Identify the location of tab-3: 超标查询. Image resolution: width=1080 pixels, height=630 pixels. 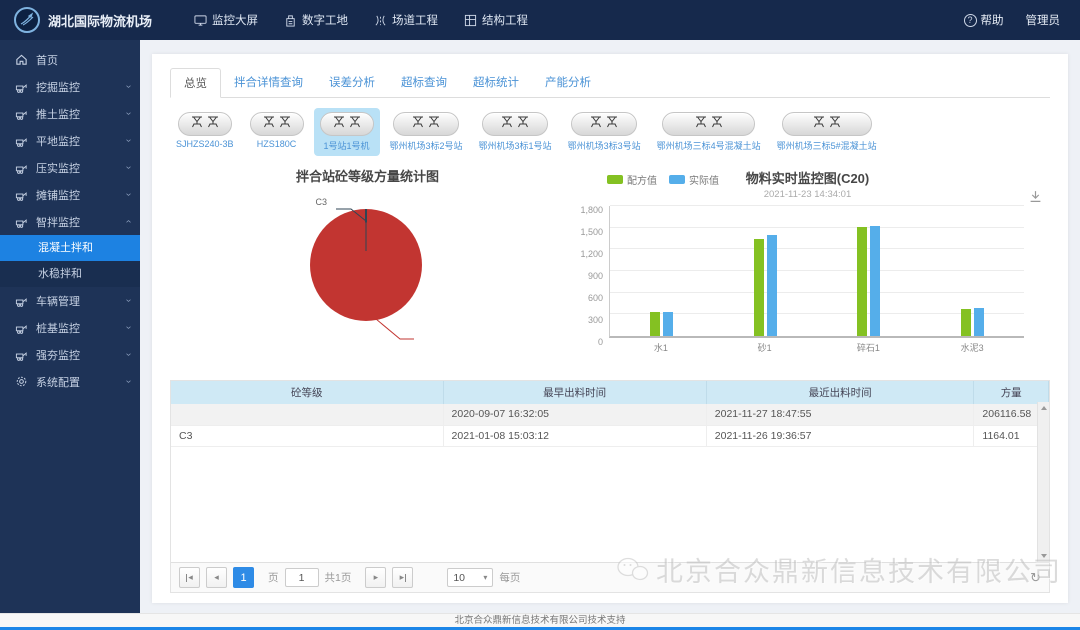
(424, 83).